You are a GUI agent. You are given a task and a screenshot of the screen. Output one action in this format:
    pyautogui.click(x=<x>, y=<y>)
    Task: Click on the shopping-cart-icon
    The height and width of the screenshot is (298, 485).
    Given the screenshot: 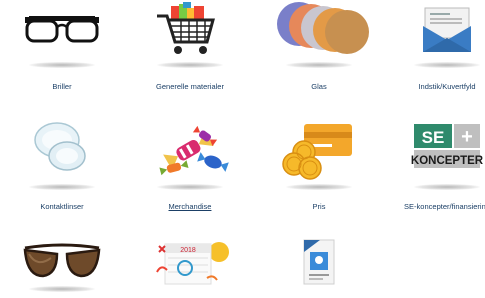 What is the action you would take?
    pyautogui.click(x=186, y=28)
    